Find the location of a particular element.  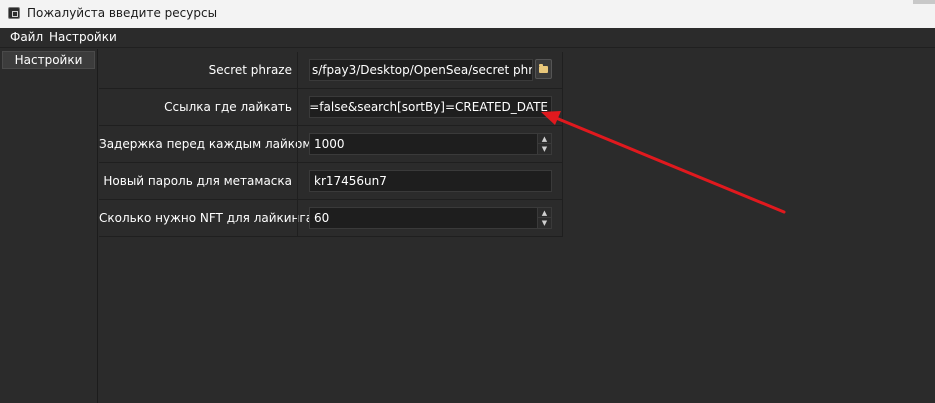

like-delay-spin-buttons: ▲ ▼ is located at coordinates (544, 144).